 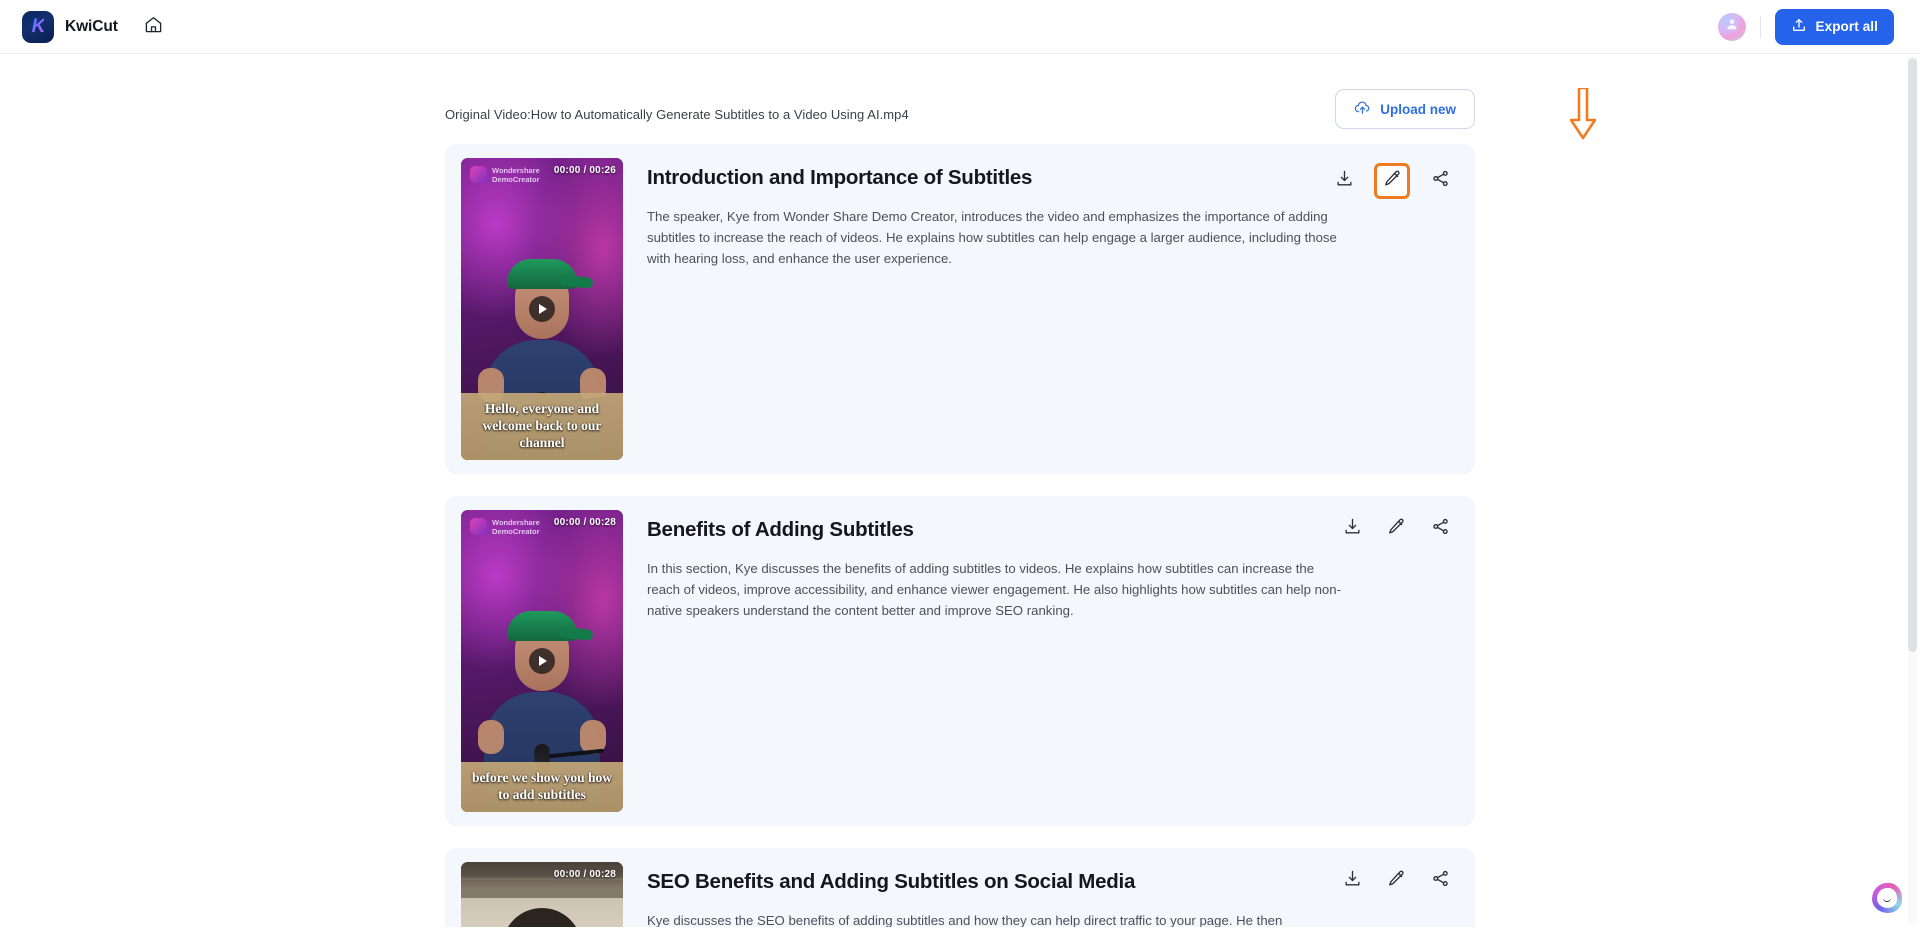 What do you see at coordinates (1912, 355) in the screenshot?
I see `scrollbar-thumb` at bounding box center [1912, 355].